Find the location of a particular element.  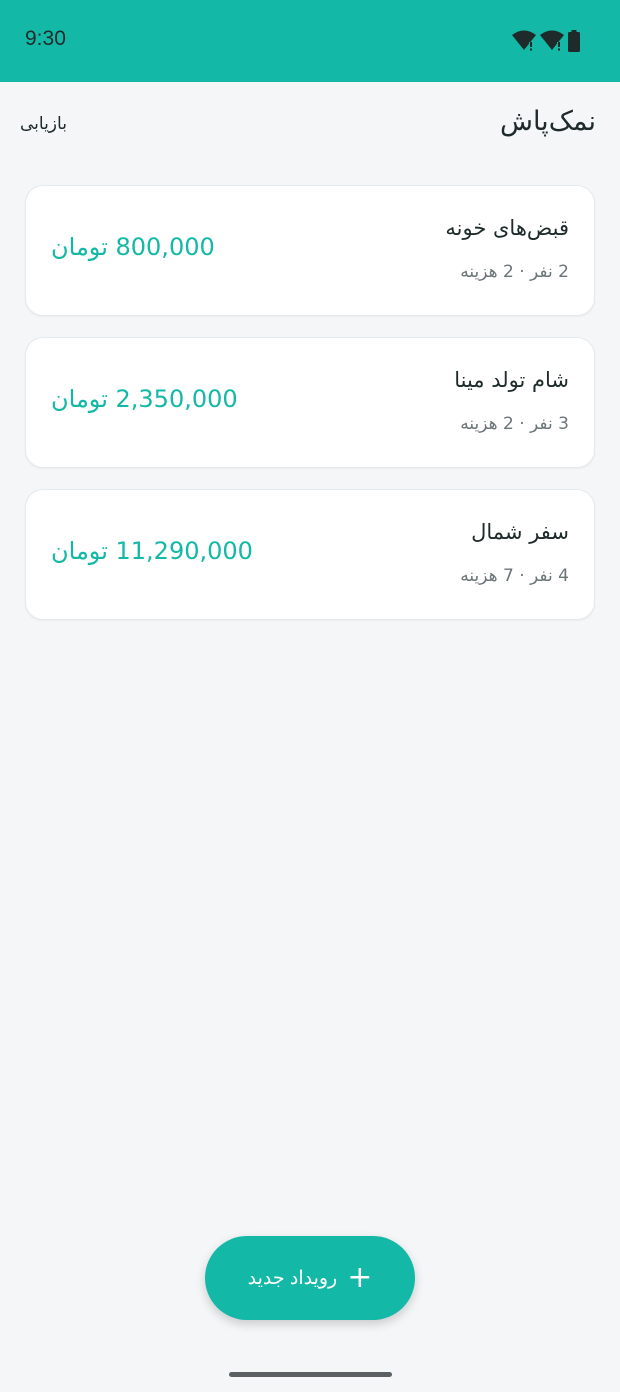

event-title: شام تولد مینا is located at coordinates (511, 380).